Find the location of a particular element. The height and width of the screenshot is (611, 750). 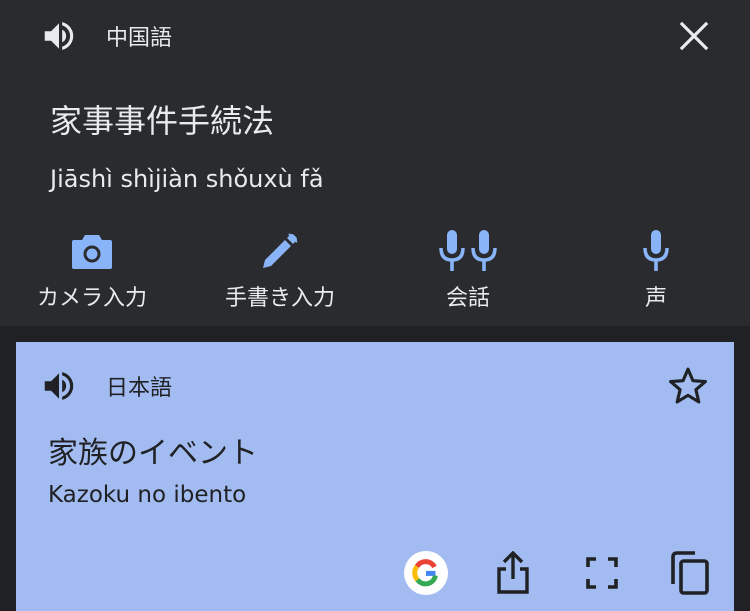

source-header: 中国語 is located at coordinates (106, 36).